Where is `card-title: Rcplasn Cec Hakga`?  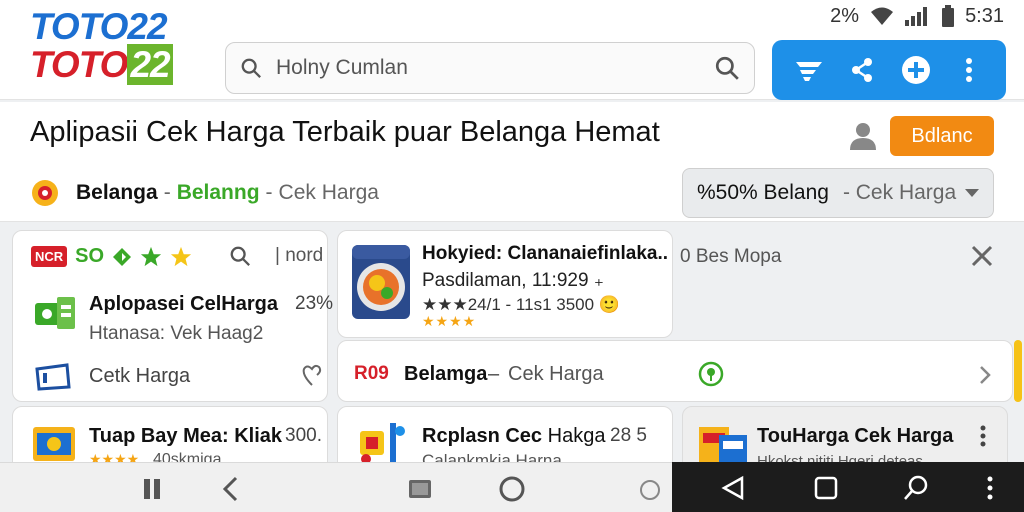
card-title: Rcplasn Cec Hakga is located at coordinates (513, 436).